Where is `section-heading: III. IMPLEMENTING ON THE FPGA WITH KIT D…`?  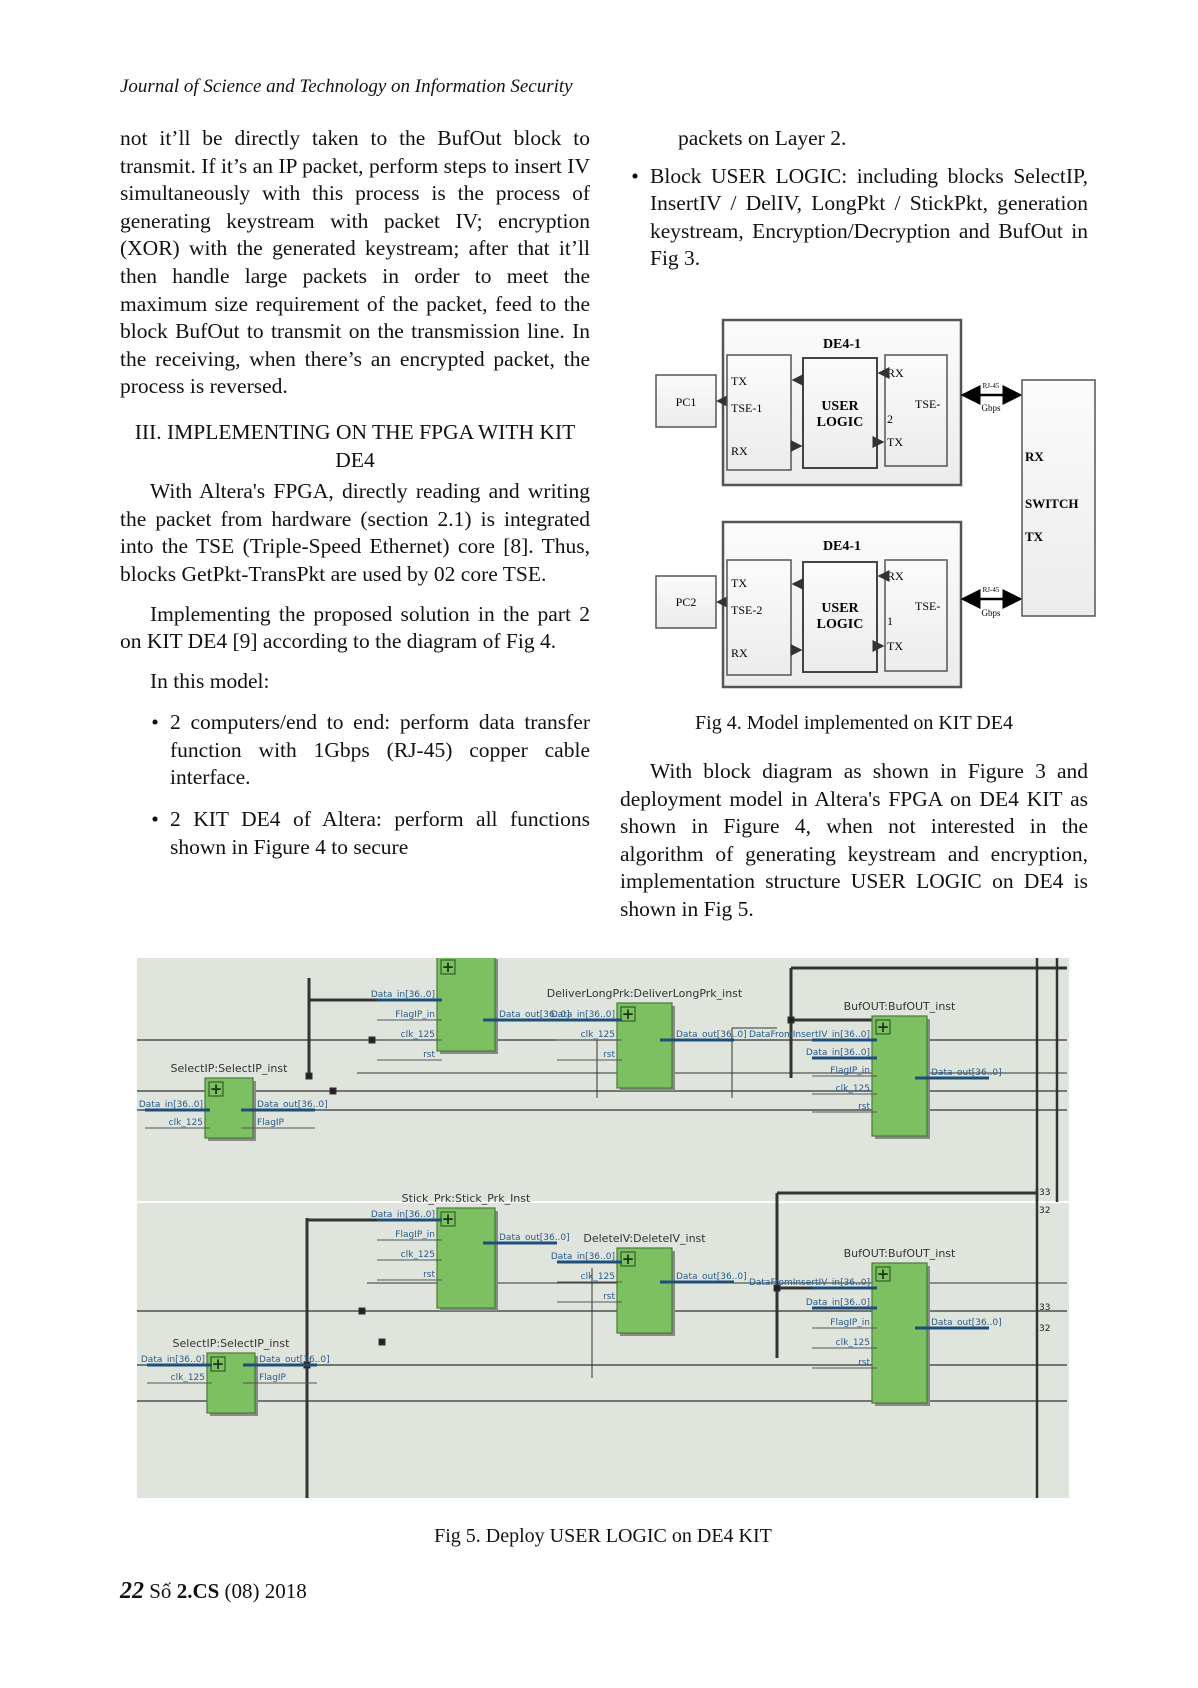 section-heading: III. IMPLEMENTING ON THE FPGA WITH KIT D… is located at coordinates (355, 445).